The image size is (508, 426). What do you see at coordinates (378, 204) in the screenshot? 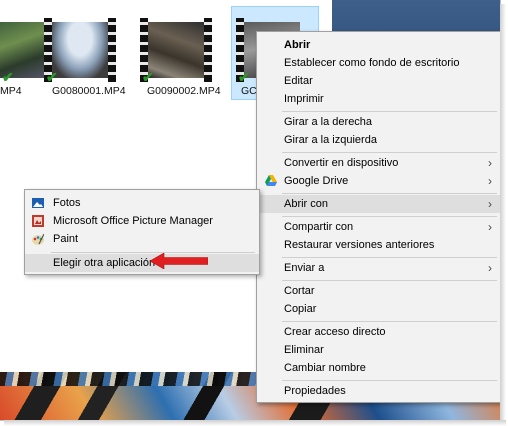
I see `menu-item-abrir-con: Abrir con ›` at bounding box center [378, 204].